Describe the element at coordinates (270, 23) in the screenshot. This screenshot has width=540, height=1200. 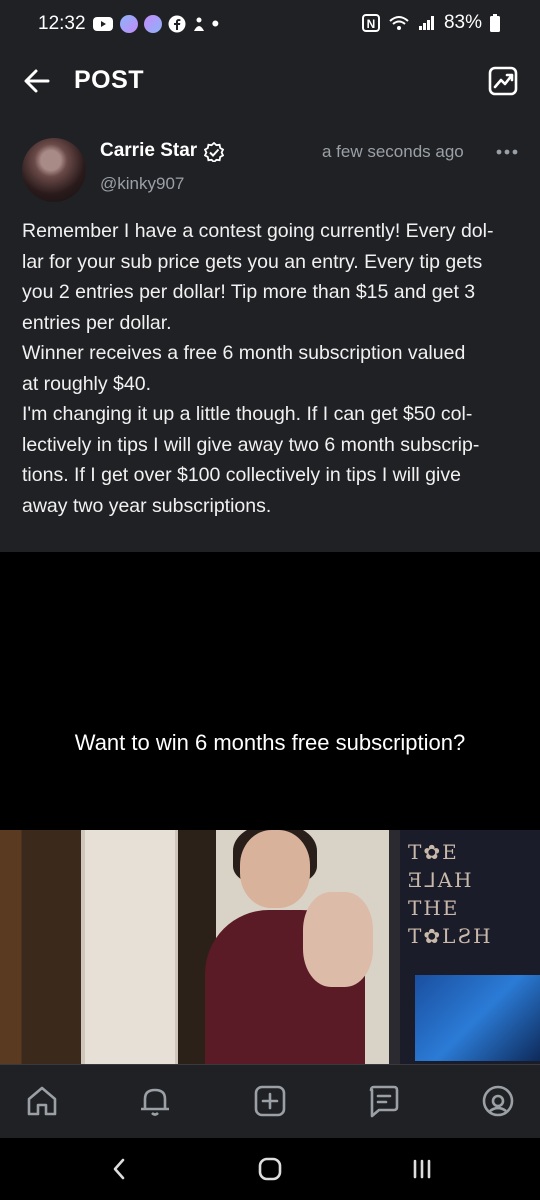
I see `status-bar: 12:32 • N 83%` at that location.